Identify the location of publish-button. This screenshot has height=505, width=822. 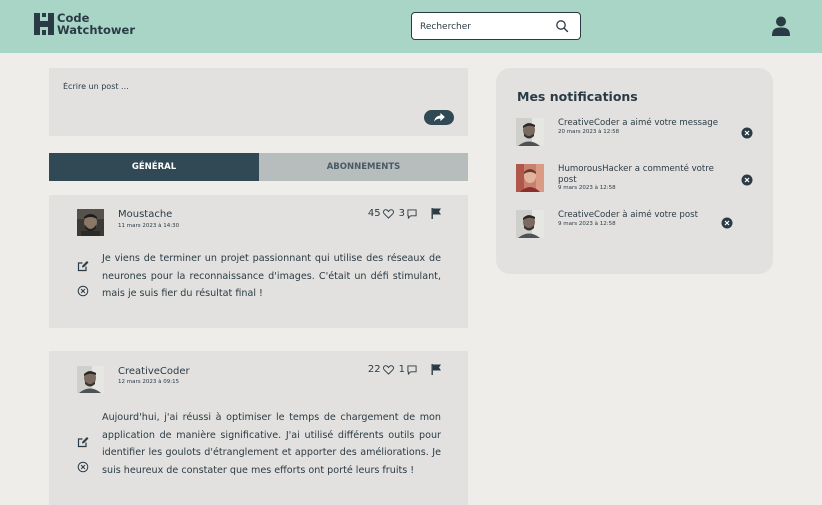
(439, 117).